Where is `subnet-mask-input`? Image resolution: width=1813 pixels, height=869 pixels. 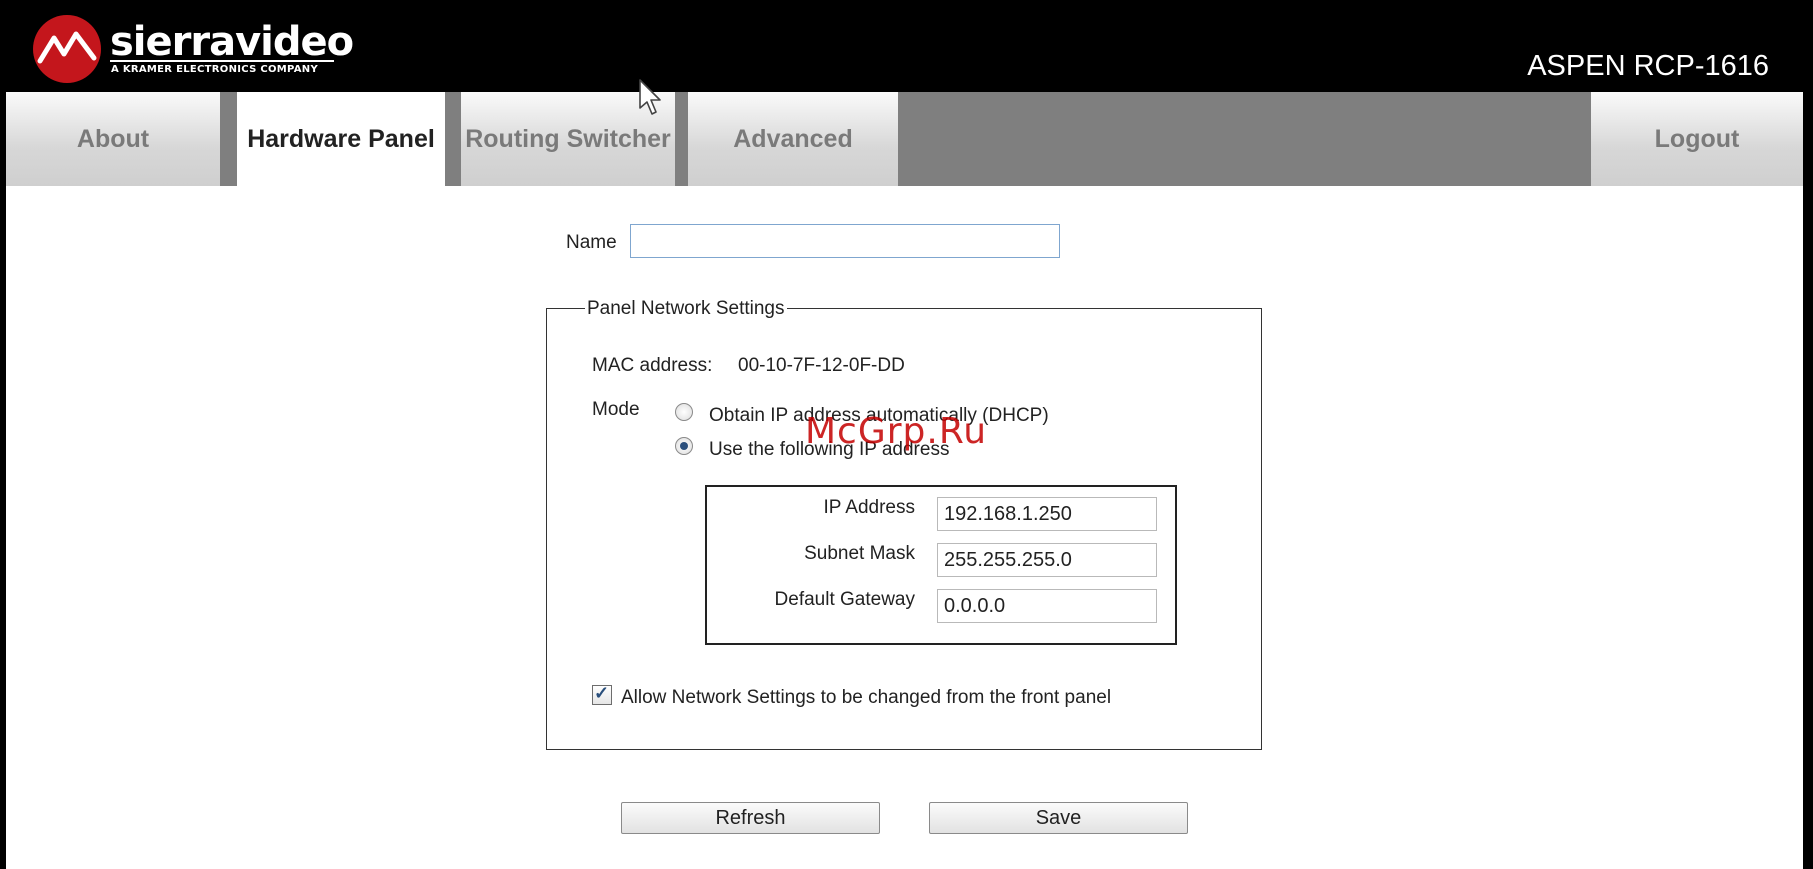
subnet-mask-input is located at coordinates (1047, 560).